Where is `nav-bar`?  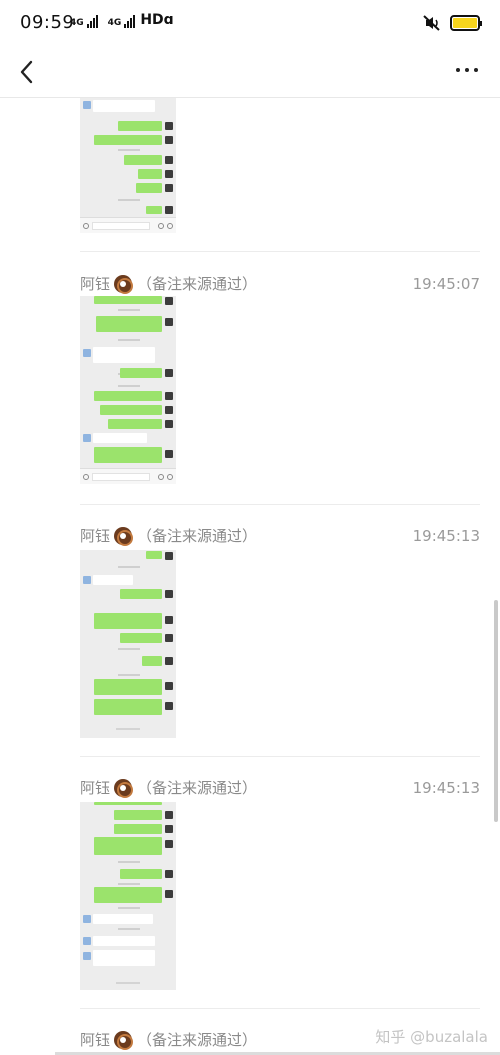 nav-bar is located at coordinates (250, 72).